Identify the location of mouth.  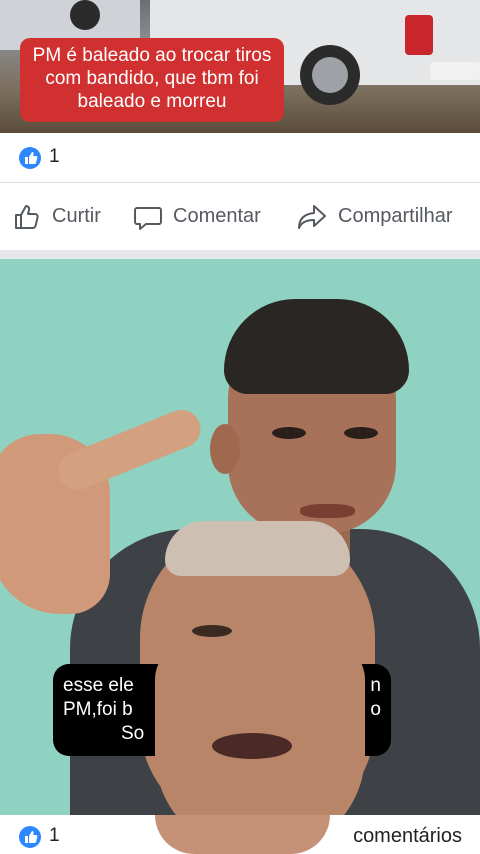
(327, 511).